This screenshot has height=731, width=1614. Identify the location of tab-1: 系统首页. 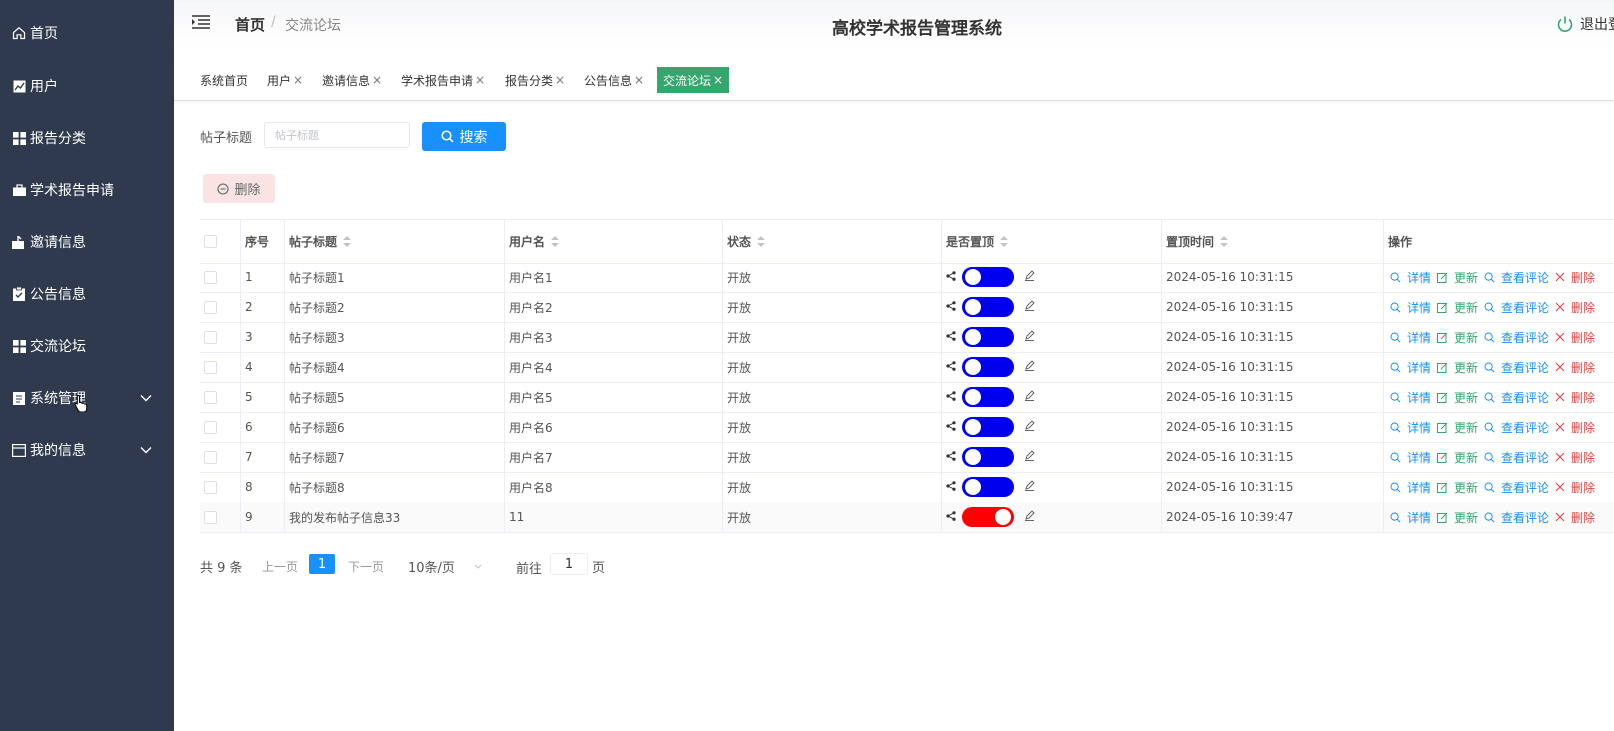
(224, 80).